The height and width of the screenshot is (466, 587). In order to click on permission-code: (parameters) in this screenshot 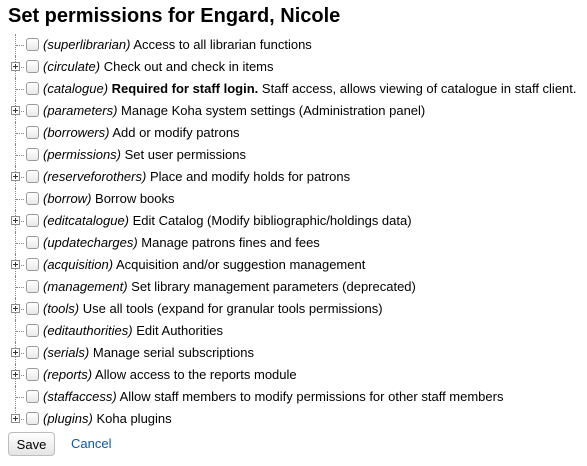, I will do `click(80, 110)`.